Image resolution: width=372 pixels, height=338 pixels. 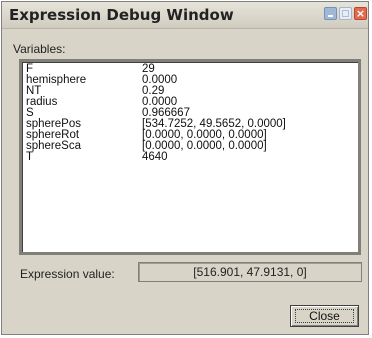 I want to click on variable-row: sphereSca [0.0000, 0.0000, 0.0000], so click(x=190, y=146).